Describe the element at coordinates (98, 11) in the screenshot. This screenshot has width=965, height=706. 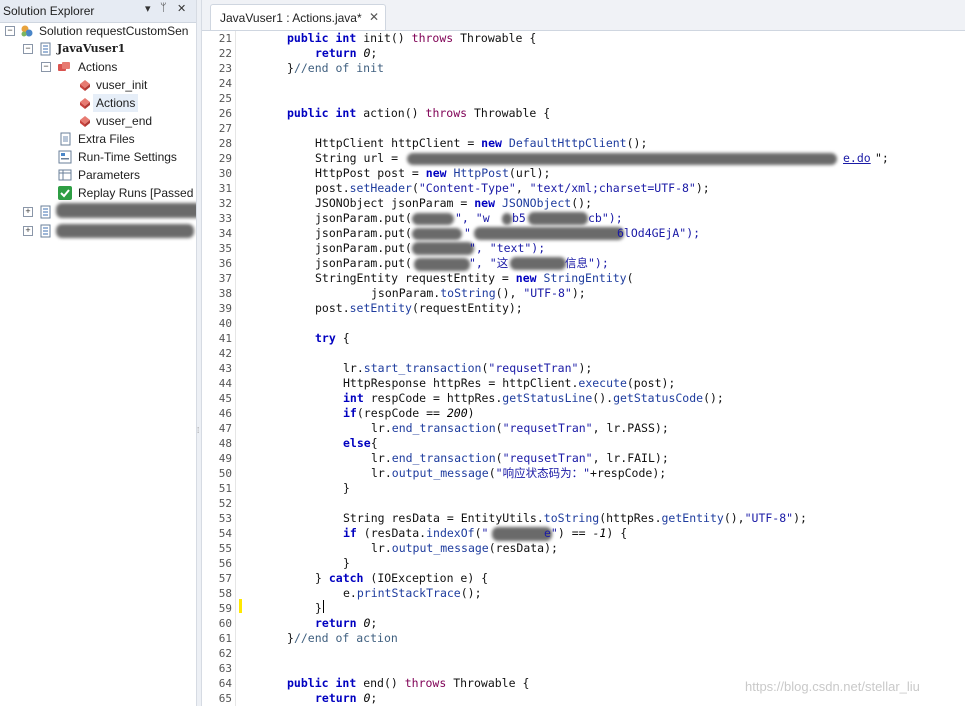
I see `solution-explorer-header: Solution Explorer ▾ ᛘ ✕` at that location.